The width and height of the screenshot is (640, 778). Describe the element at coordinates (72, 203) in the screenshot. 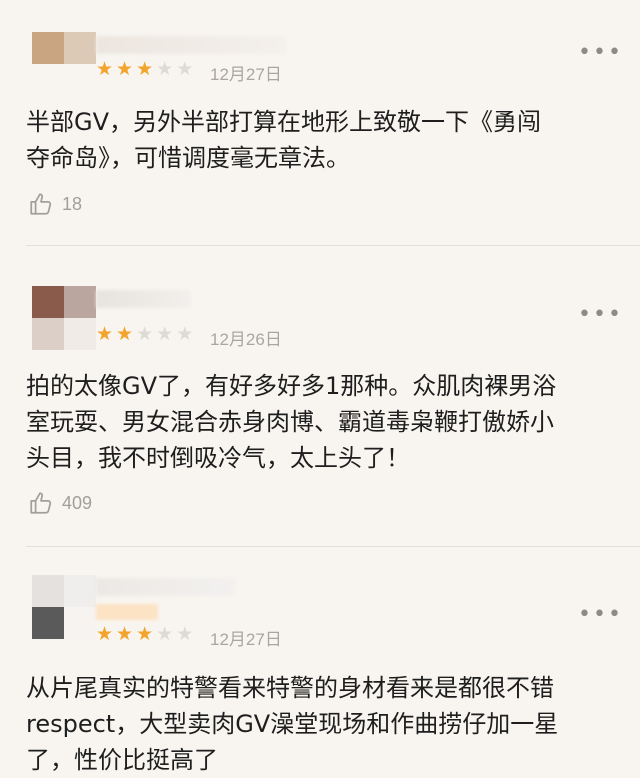

I see `like-count: 18` at that location.